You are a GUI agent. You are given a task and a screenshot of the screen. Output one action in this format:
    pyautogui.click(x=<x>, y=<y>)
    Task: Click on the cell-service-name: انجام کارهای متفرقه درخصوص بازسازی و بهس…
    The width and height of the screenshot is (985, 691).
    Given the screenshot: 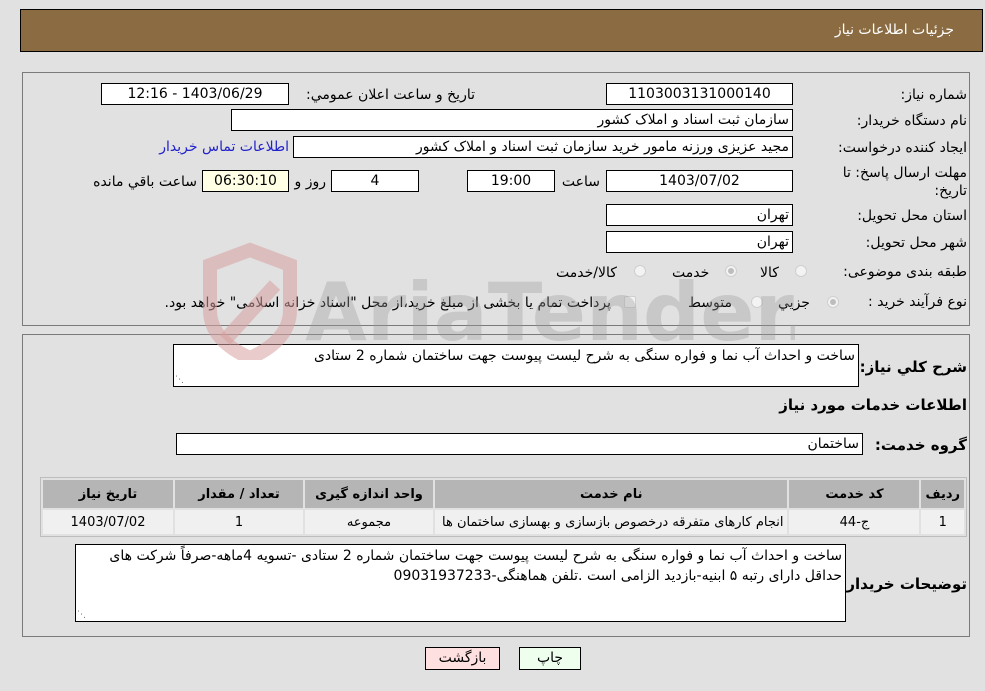 What is the action you would take?
    pyautogui.click(x=611, y=522)
    